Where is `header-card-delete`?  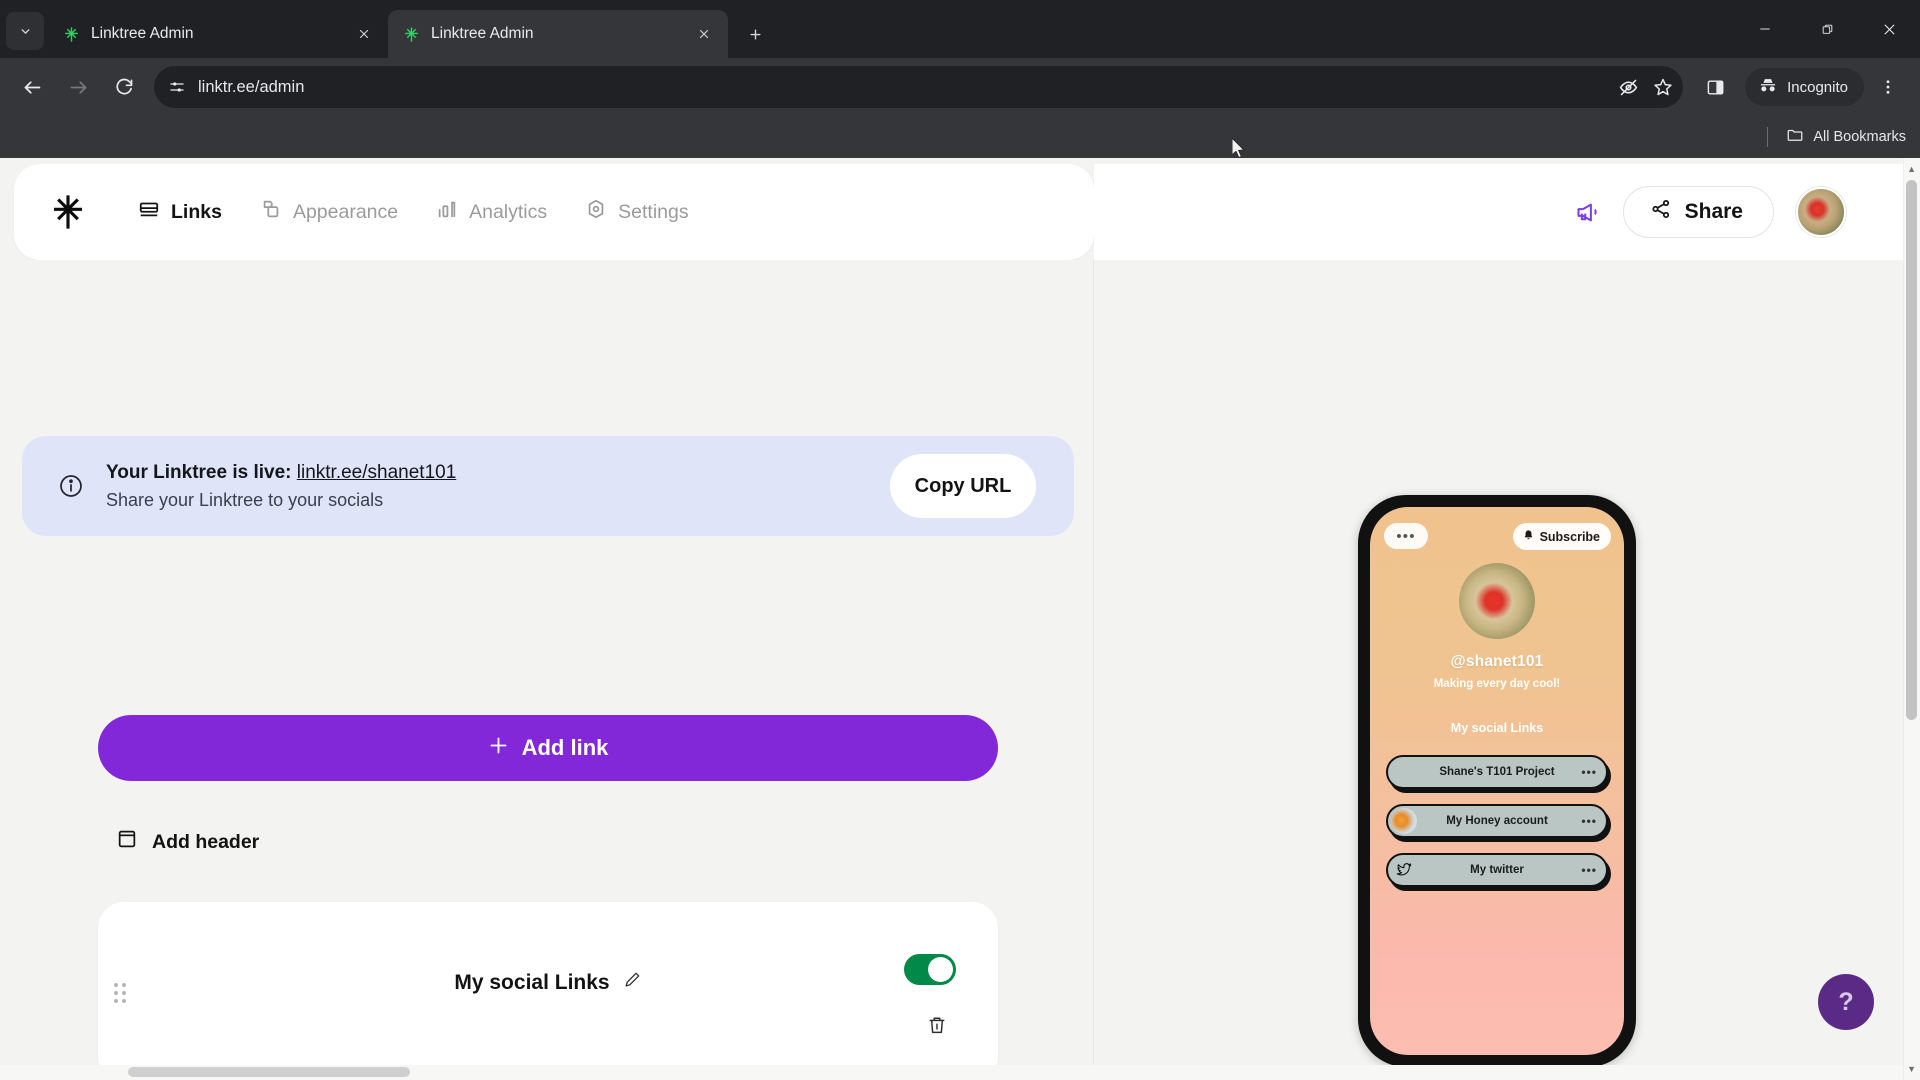 header-card-delete is located at coordinates (937, 1027).